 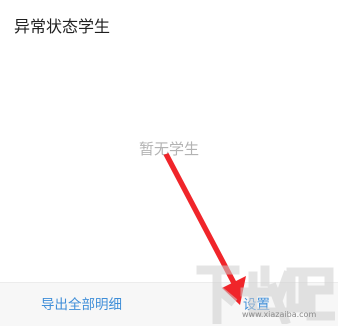 I want to click on arrow-shaft, so click(x=200, y=219).